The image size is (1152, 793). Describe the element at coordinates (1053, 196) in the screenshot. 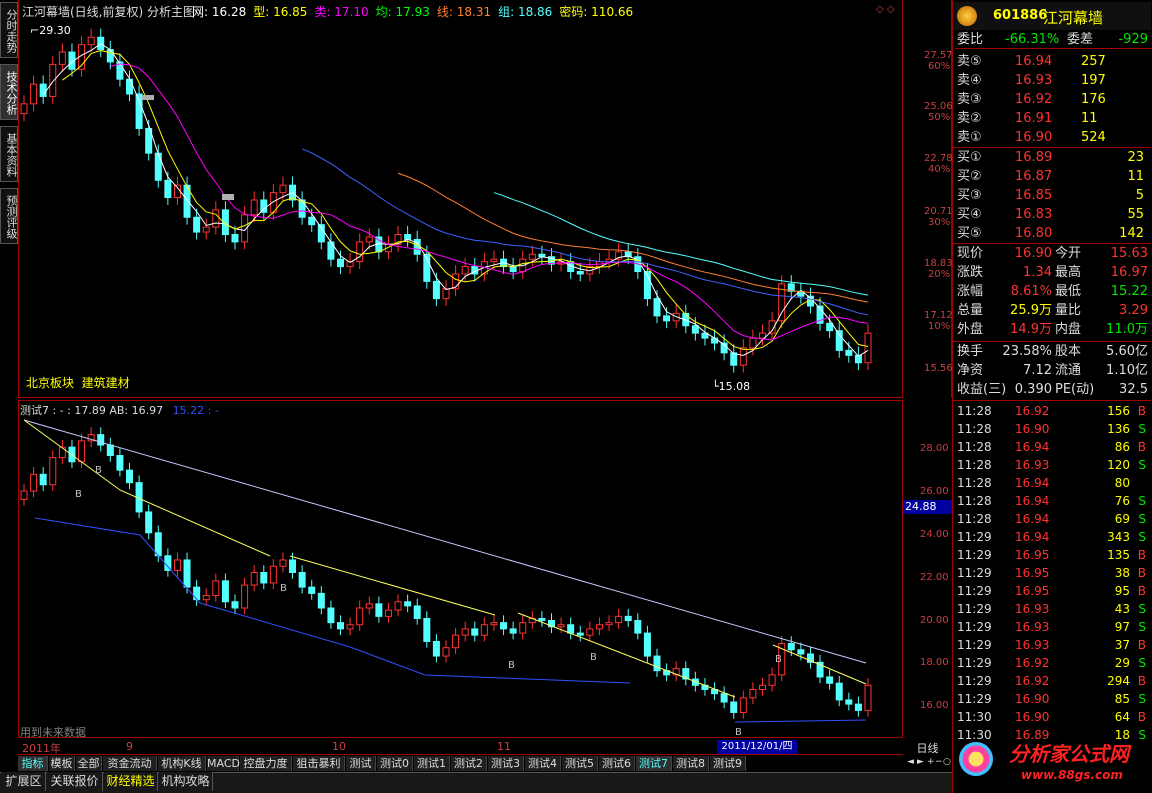

I see `buy-row: 买③ 16.85 5` at that location.